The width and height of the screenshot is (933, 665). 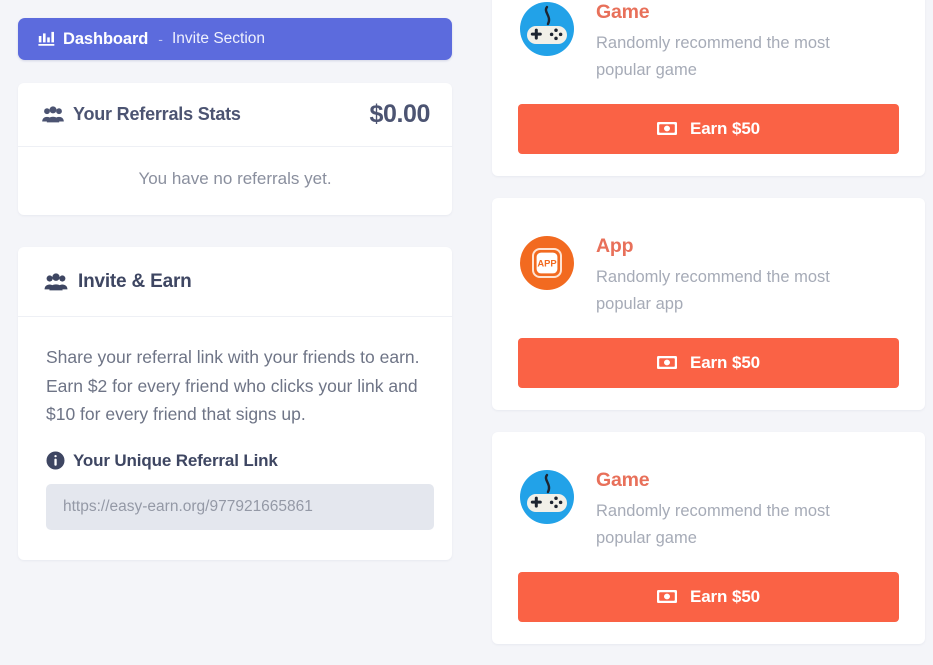 I want to click on app-icon: APP, so click(x=547, y=263).